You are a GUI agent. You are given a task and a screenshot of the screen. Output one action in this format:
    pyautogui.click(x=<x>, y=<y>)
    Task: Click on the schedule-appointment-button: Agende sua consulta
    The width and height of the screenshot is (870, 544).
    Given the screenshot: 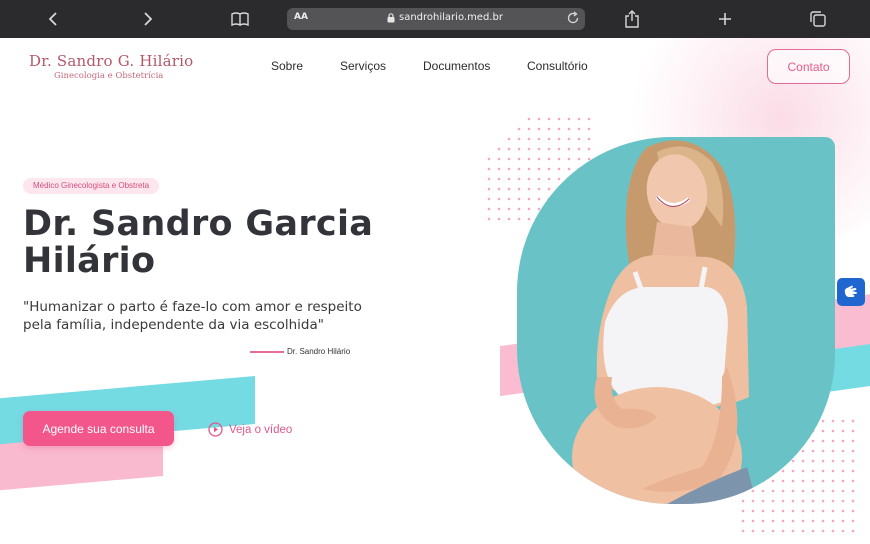 What is the action you would take?
    pyautogui.click(x=98, y=428)
    